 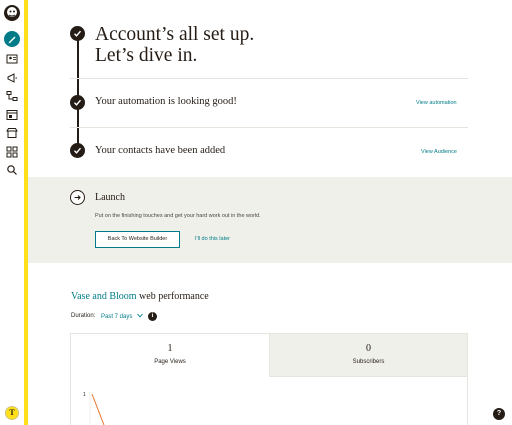 What do you see at coordinates (122, 316) in the screenshot?
I see `duration-dropdown: Past 7 days` at bounding box center [122, 316].